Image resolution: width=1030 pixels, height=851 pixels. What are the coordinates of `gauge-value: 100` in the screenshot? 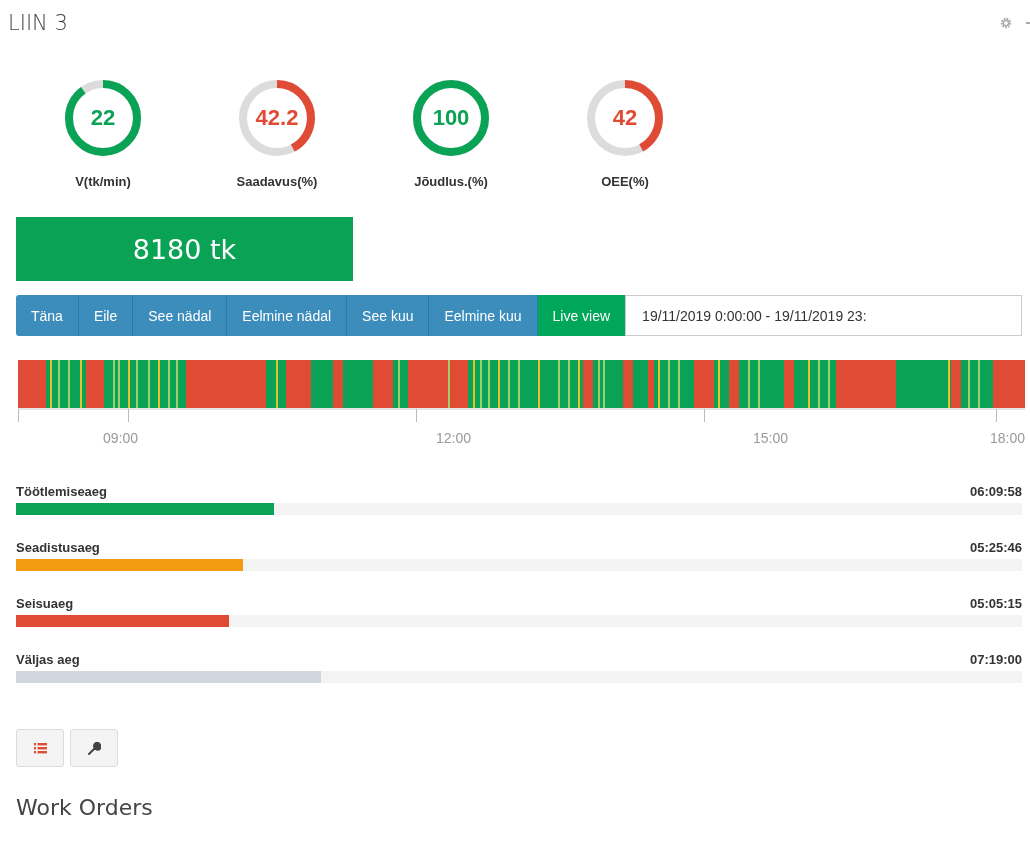 It's located at (451, 118).